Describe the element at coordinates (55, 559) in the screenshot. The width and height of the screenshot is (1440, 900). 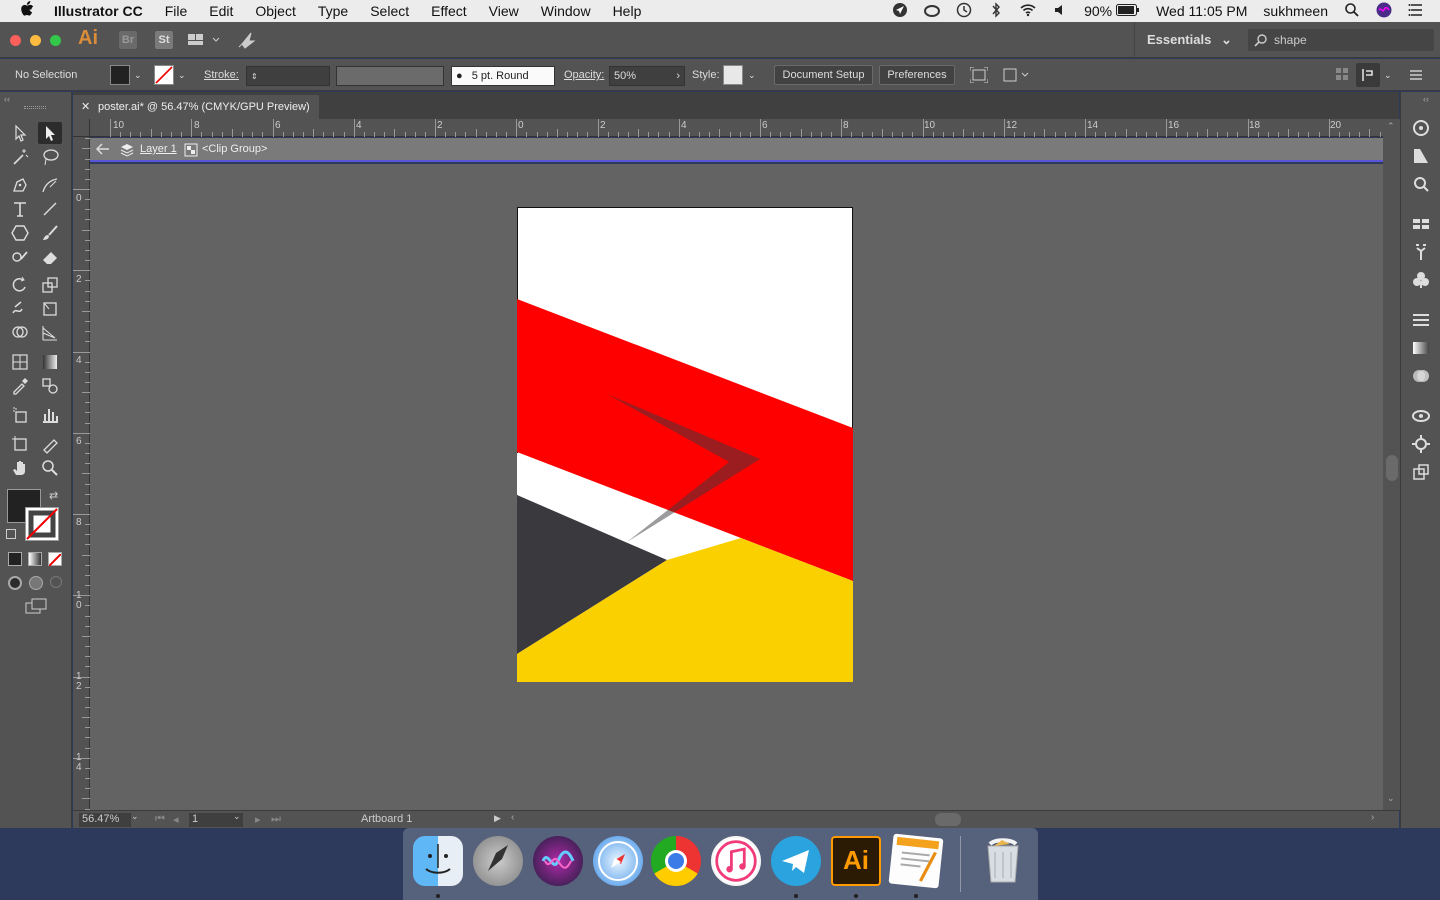
I see `none-mode-icon` at that location.